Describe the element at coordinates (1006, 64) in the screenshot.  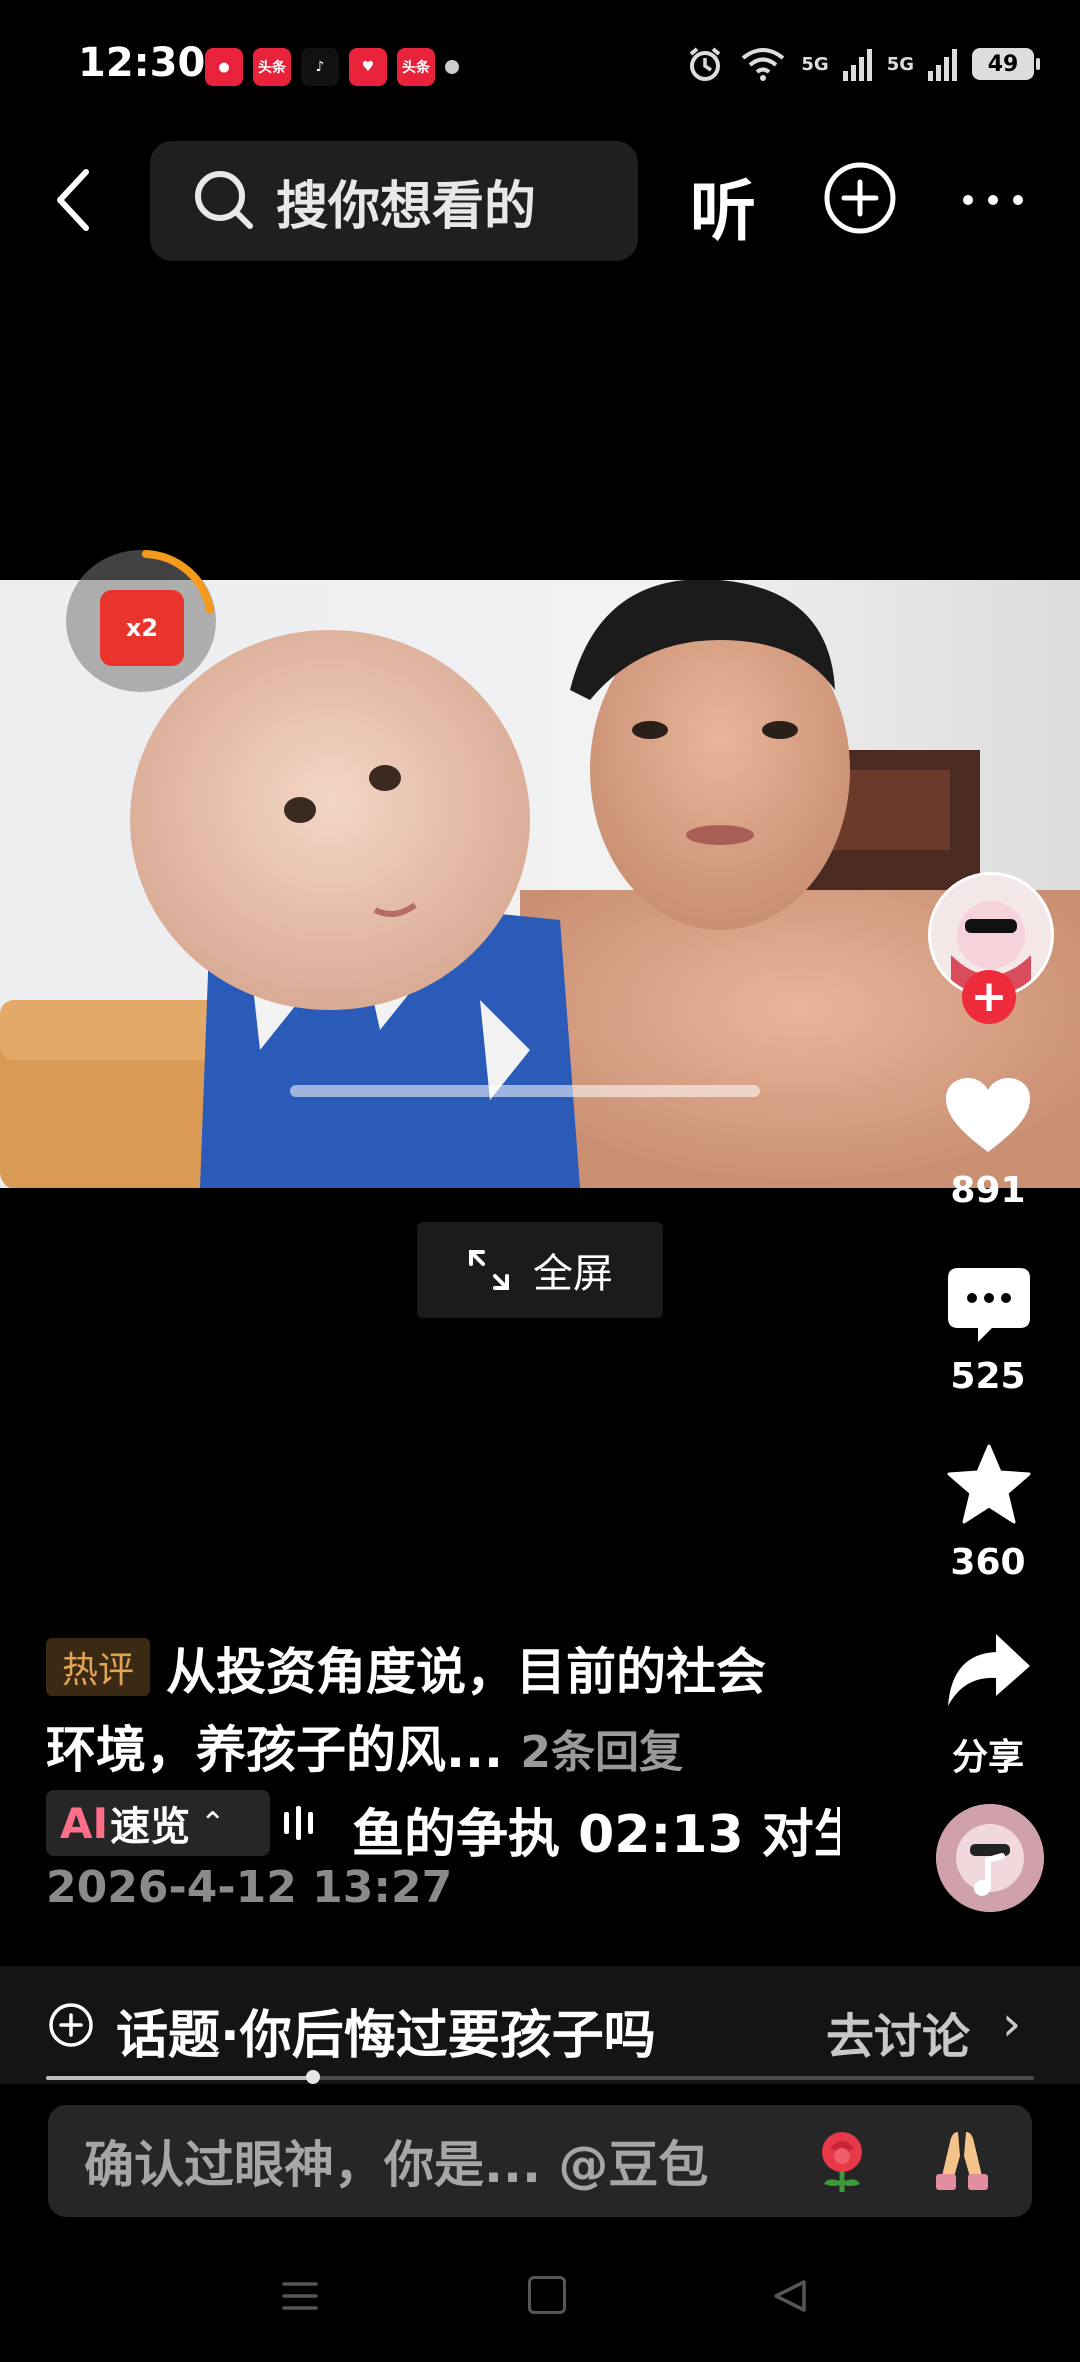
I see `battery-indicator: 49` at that location.